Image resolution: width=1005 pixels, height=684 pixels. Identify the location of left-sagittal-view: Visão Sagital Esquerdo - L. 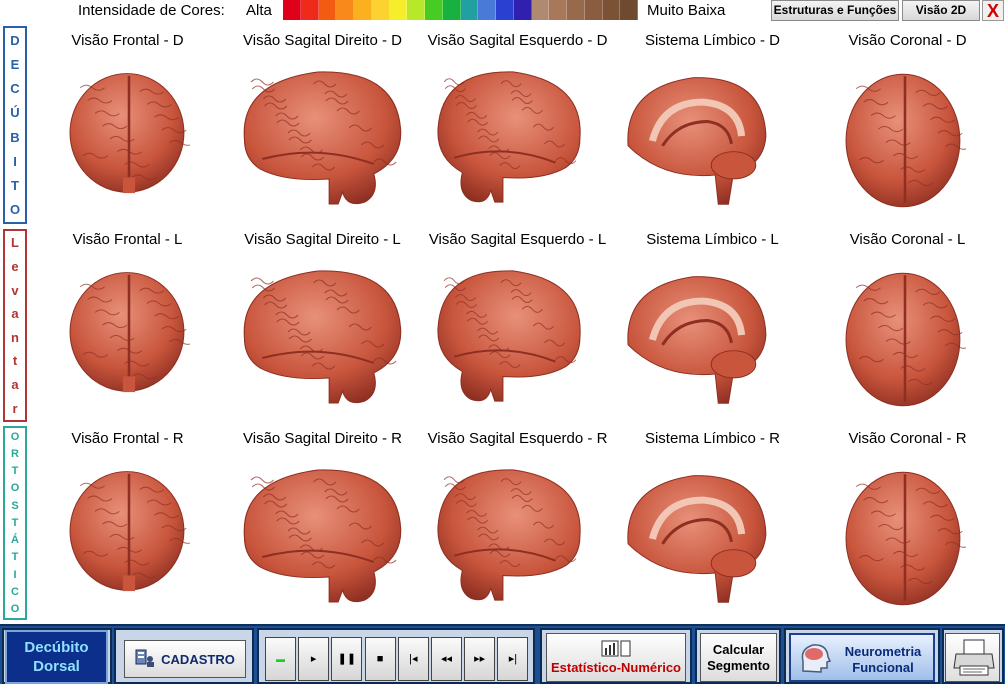
(517, 323).